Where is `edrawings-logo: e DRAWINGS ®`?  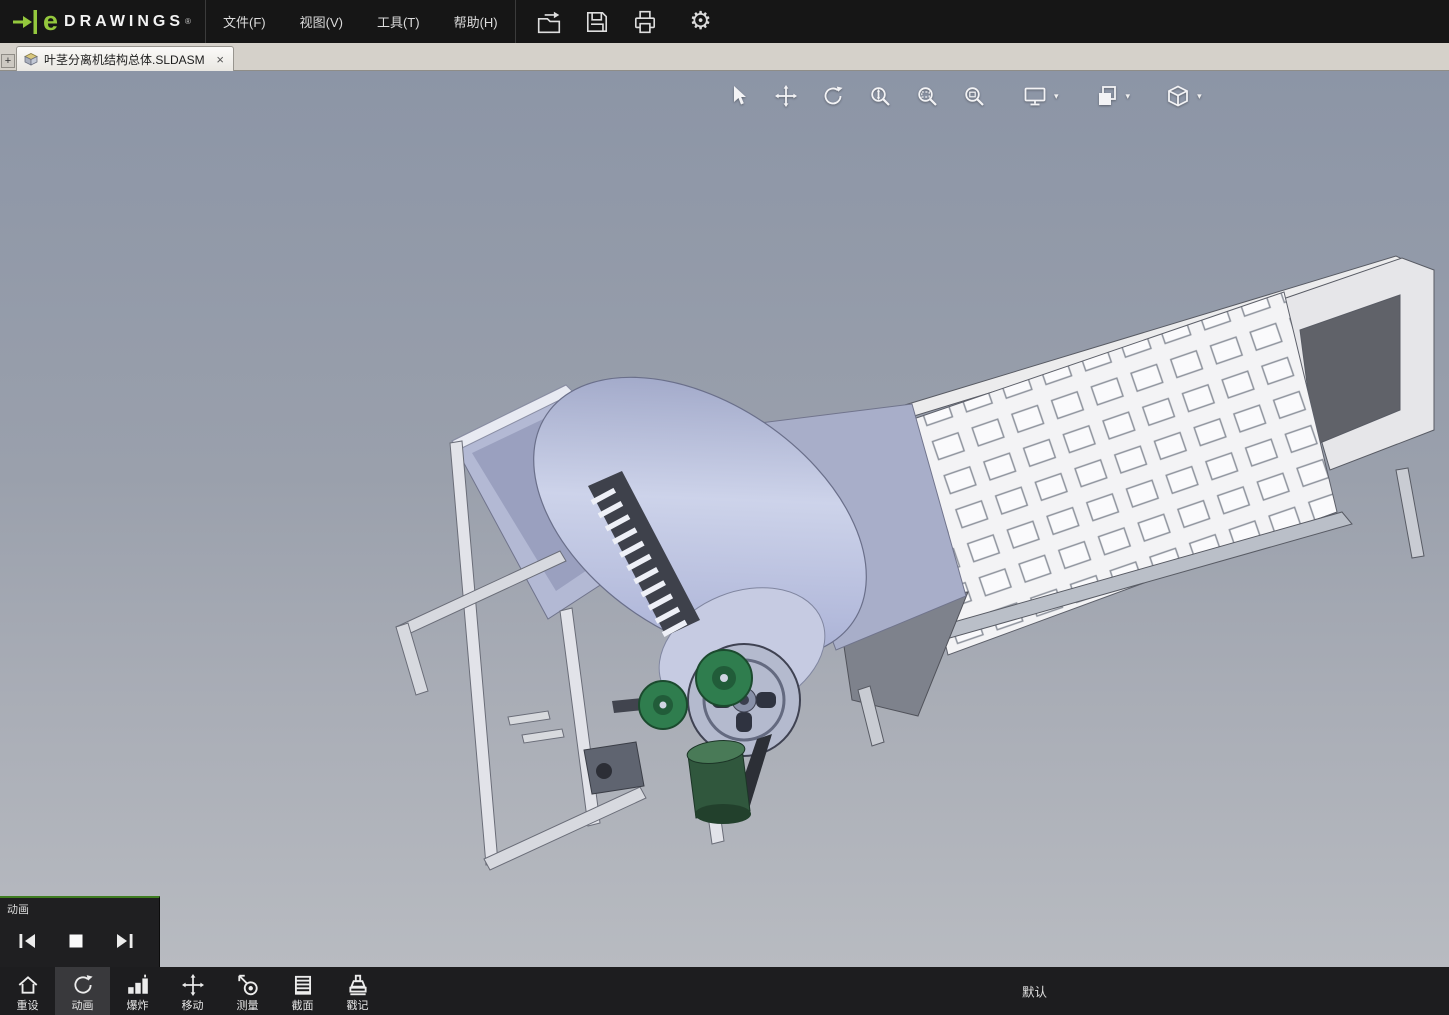
edrawings-logo: e DRAWINGS ® is located at coordinates (102, 22).